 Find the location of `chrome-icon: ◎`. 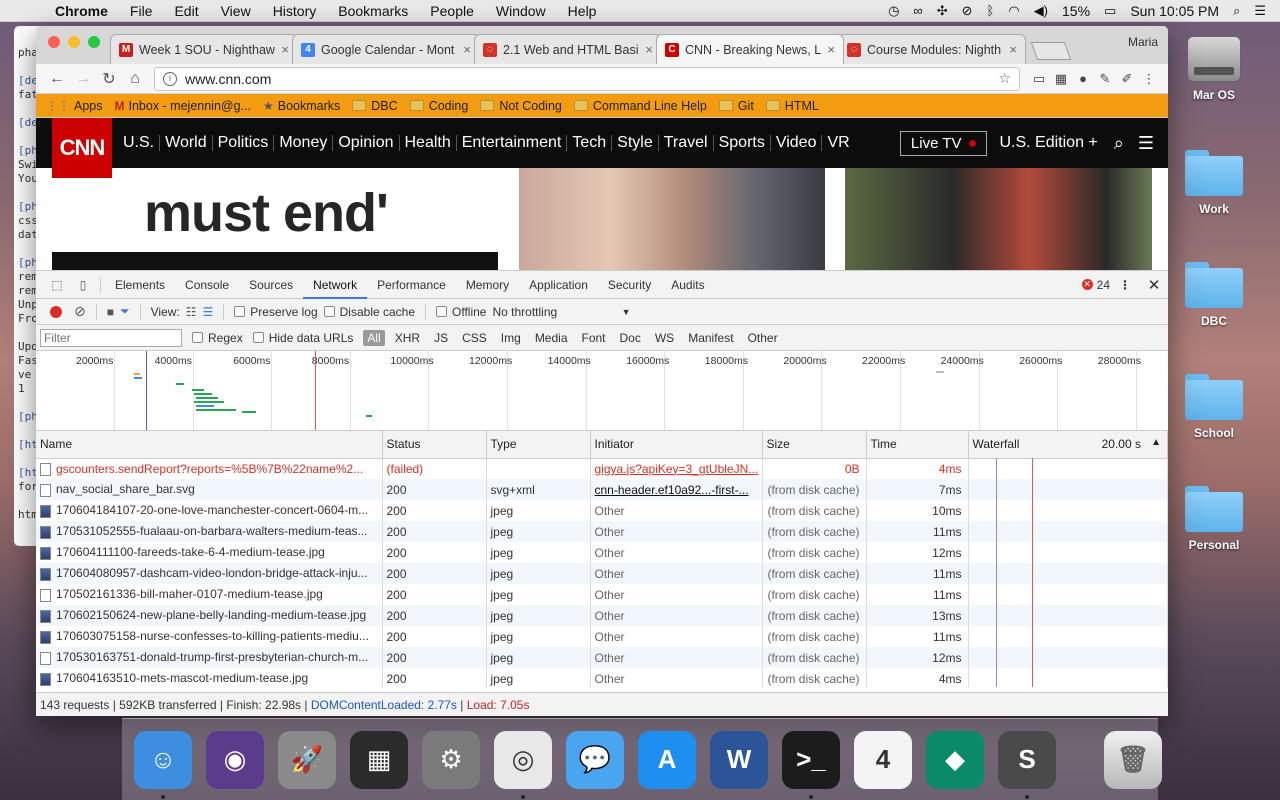

chrome-icon: ◎ is located at coordinates (523, 764).